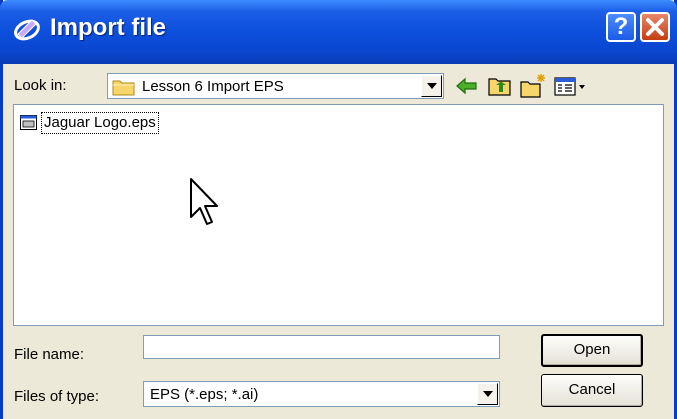 The height and width of the screenshot is (419, 677). Describe the element at coordinates (592, 390) in the screenshot. I see `cancel-button: Cancel` at that location.